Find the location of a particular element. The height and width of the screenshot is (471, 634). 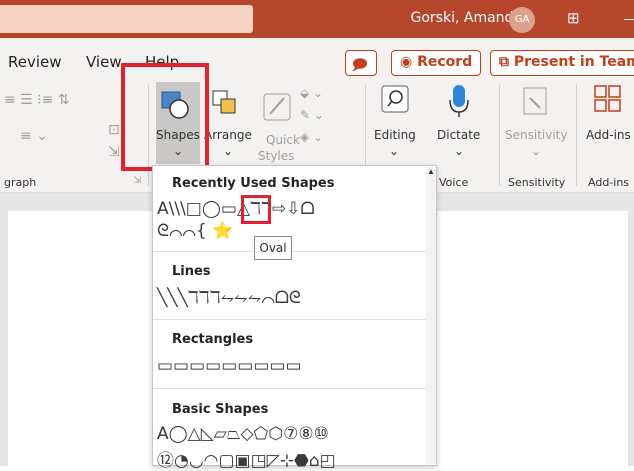

basic-shapes-row-1: A◯△◺▱⏢◇⬠⬡⑦⑧⑩ is located at coordinates (243, 434).